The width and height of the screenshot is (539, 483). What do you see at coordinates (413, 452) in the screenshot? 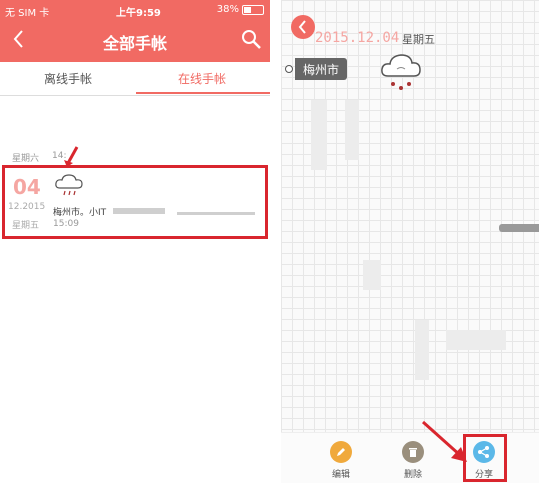
I see `trash-icon` at bounding box center [413, 452].